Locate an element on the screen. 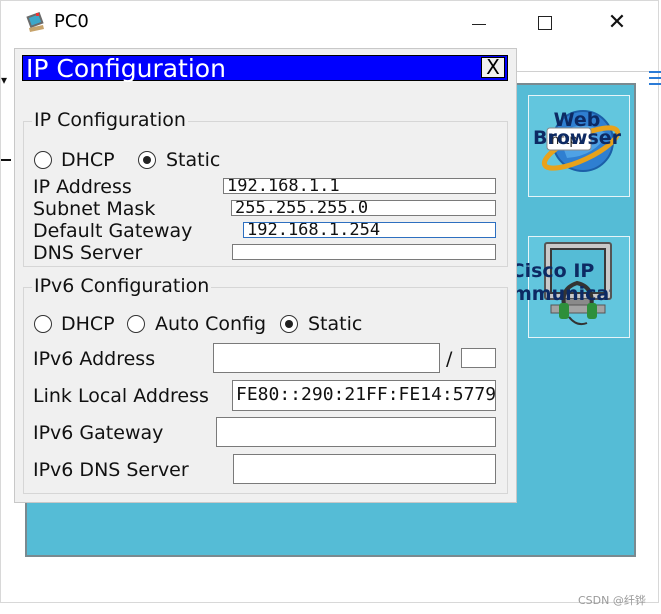  ipv6-auto-config-radio is located at coordinates (136, 324).